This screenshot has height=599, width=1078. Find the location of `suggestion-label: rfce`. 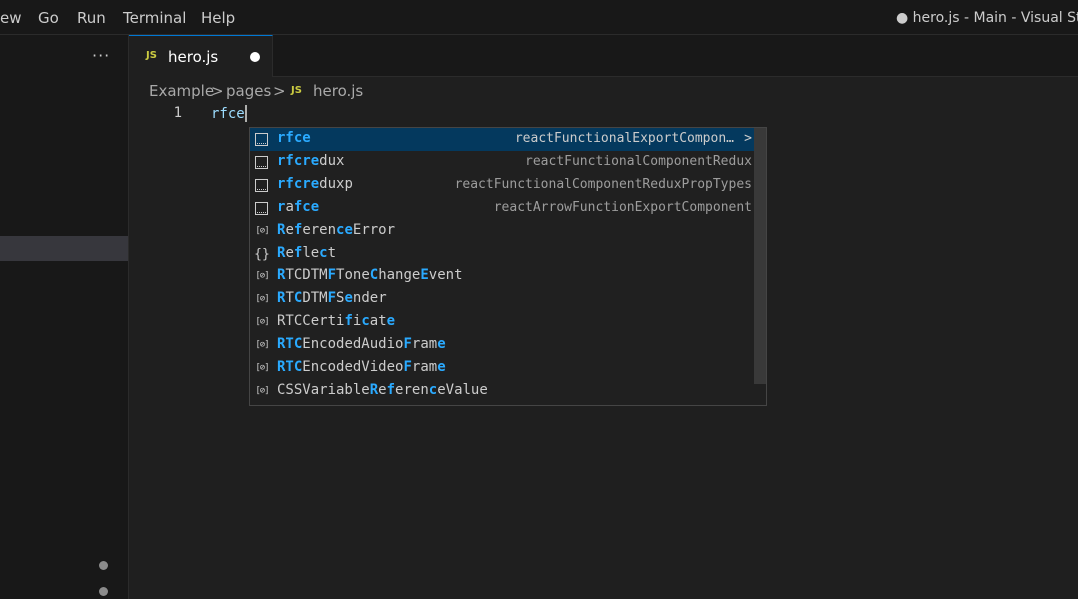

suggestion-label: rfce is located at coordinates (294, 138).